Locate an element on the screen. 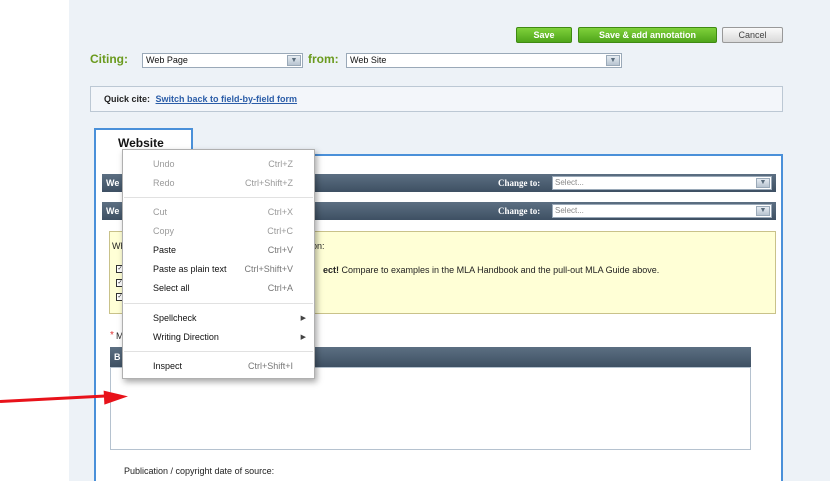  menu-item-cut: Cut Ctrl+X is located at coordinates (218, 212).